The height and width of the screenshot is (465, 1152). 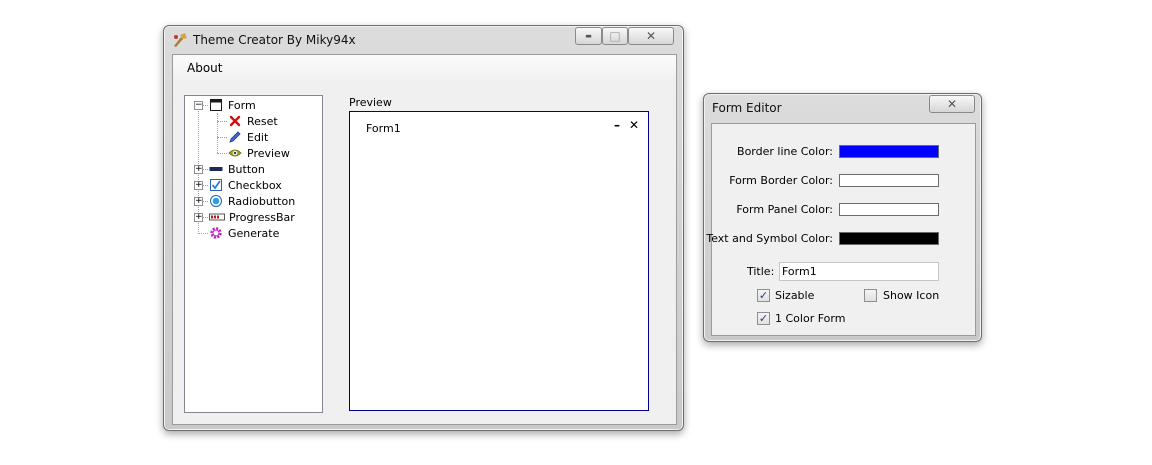 What do you see at coordinates (216, 201) in the screenshot?
I see `radio-icon` at bounding box center [216, 201].